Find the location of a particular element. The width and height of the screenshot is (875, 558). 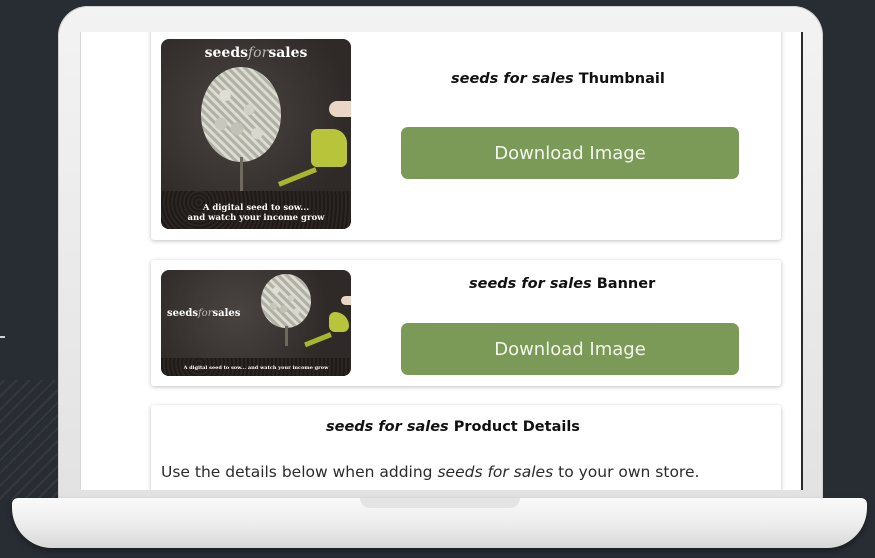

product-details-title: seeds for sales Product Details is located at coordinates (453, 427).